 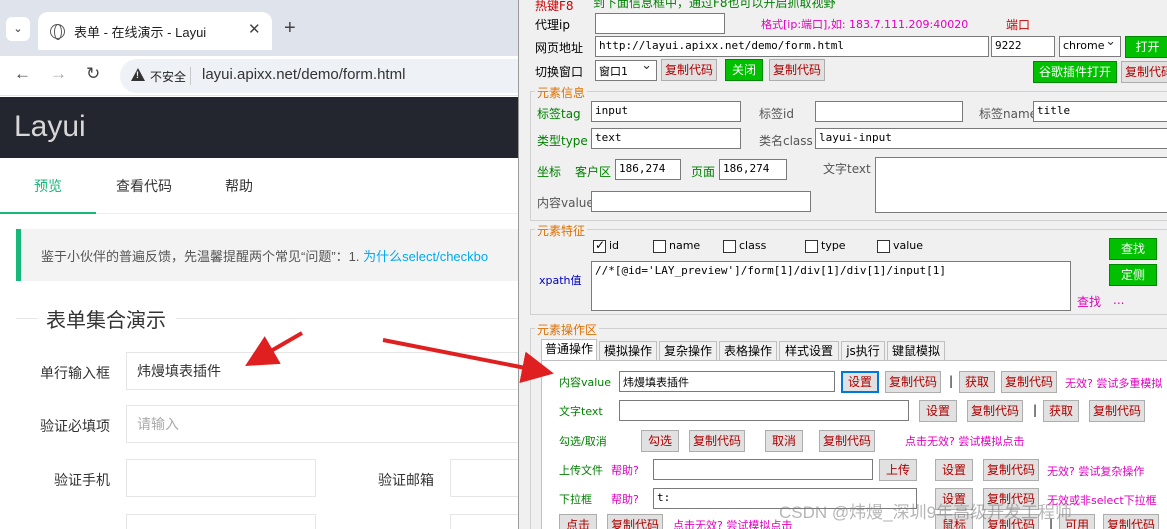 What do you see at coordinates (138, 74) in the screenshot?
I see `warning-icon` at bounding box center [138, 74].